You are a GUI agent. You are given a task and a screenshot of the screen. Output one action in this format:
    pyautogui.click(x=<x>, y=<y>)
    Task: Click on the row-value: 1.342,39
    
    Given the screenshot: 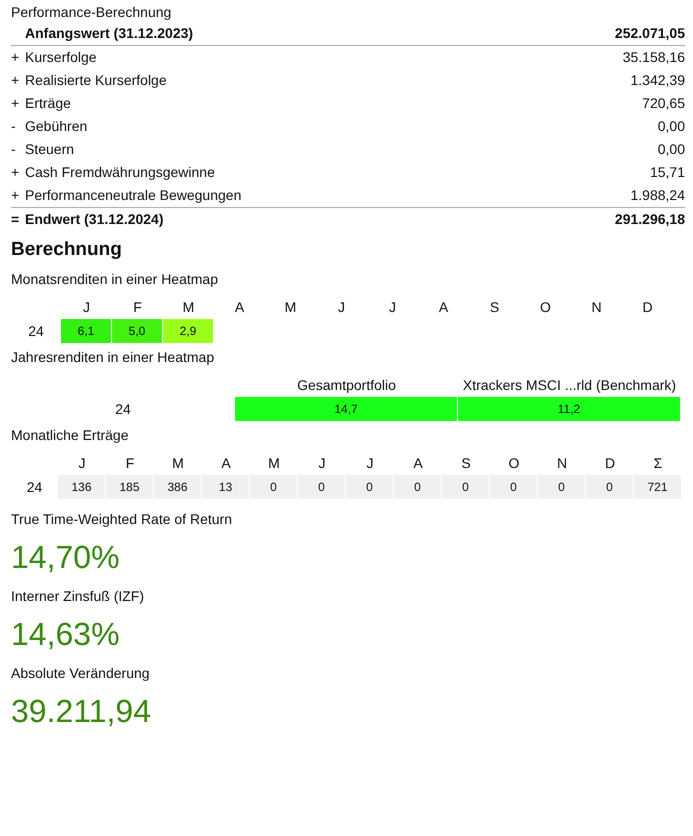 What is the action you would take?
    pyautogui.click(x=657, y=80)
    